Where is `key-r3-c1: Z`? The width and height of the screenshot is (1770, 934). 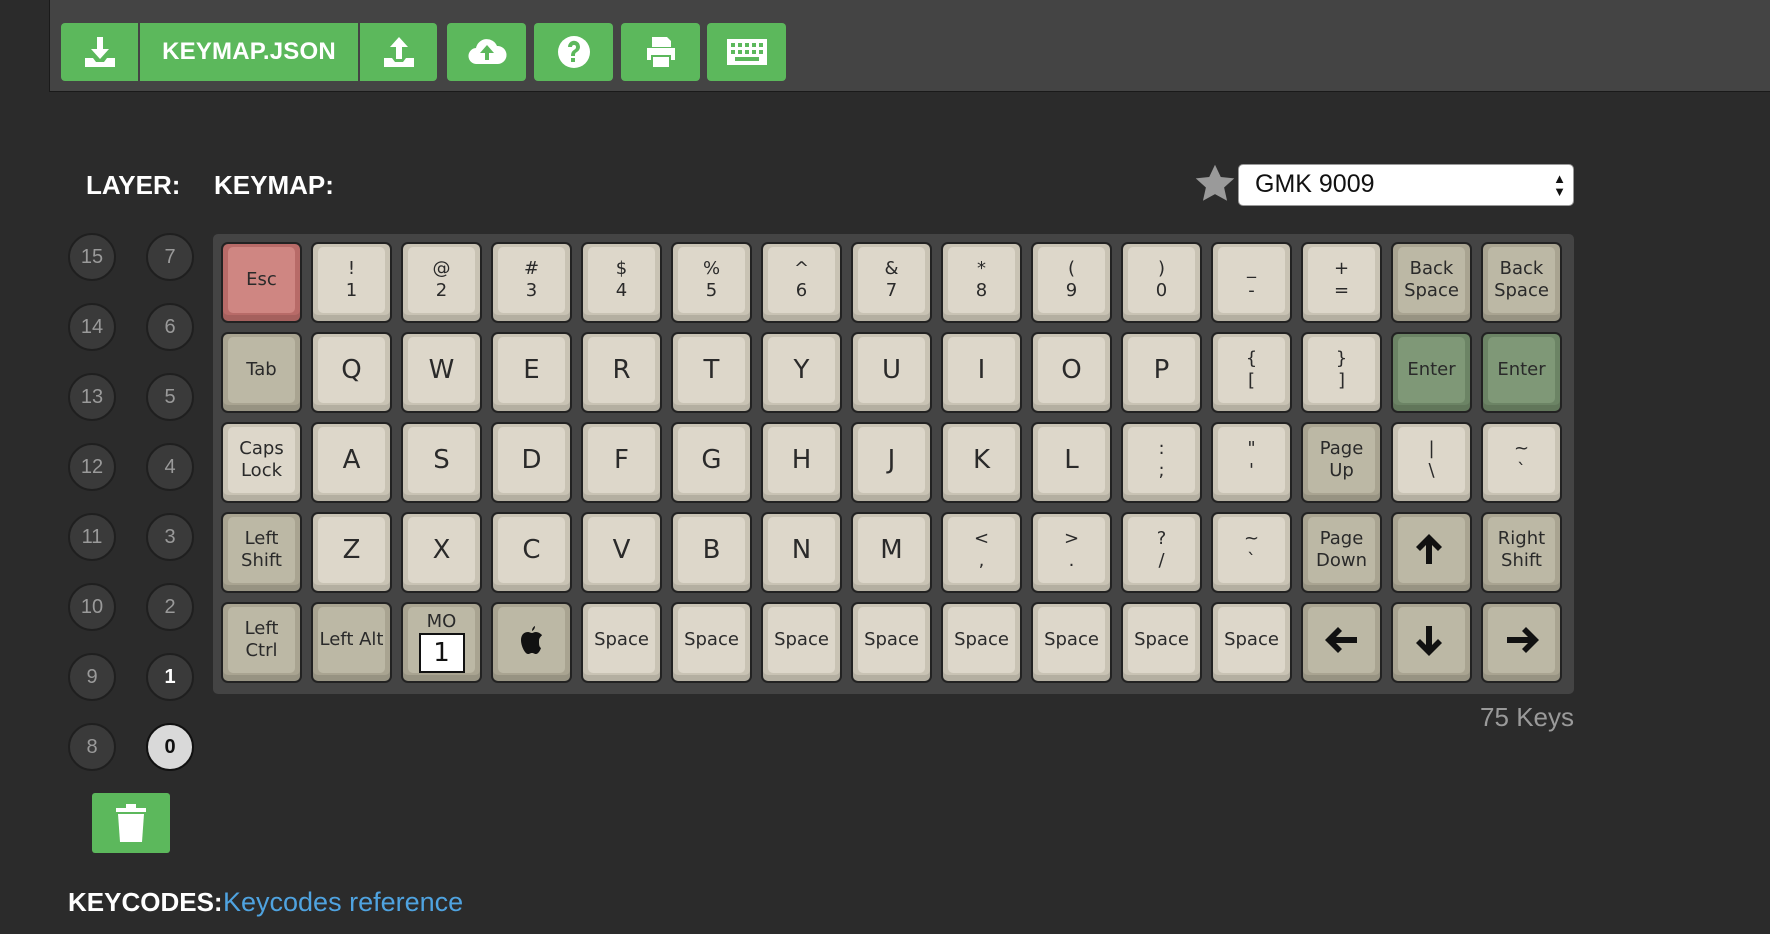
key-r3-c1: Z is located at coordinates (351, 552).